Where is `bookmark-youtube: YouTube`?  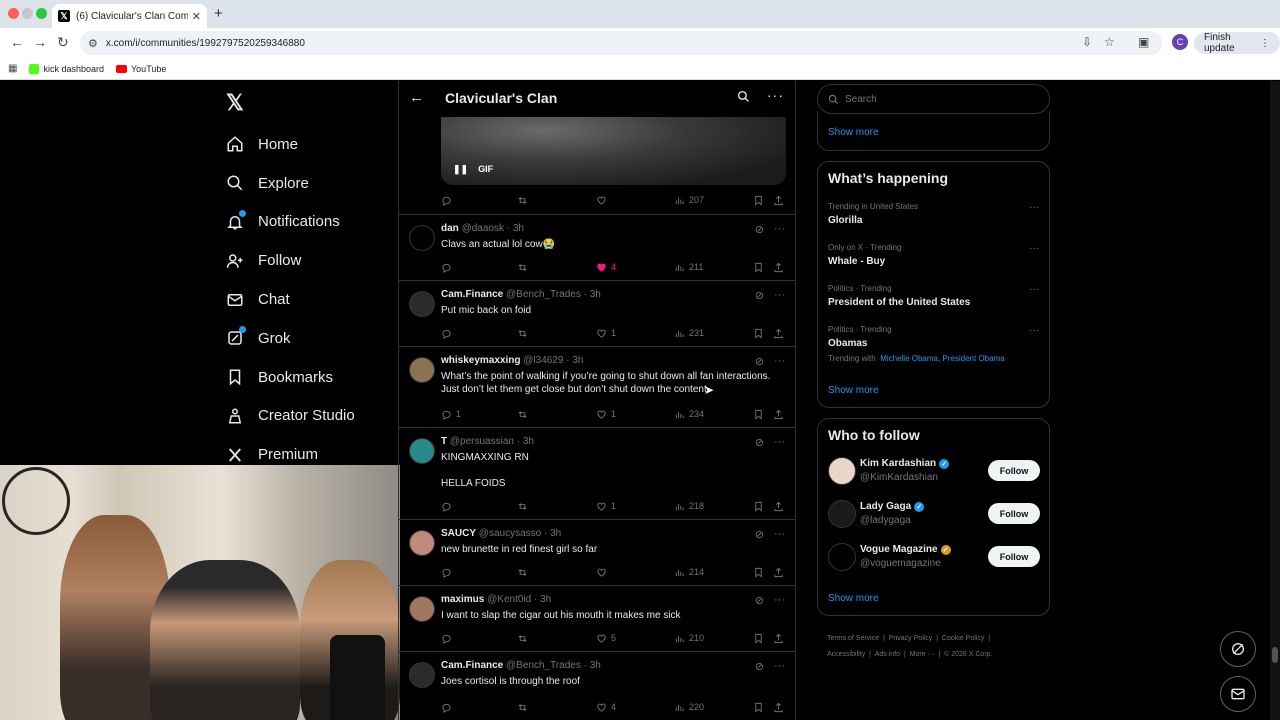
bookmark-youtube: YouTube is located at coordinates (141, 69).